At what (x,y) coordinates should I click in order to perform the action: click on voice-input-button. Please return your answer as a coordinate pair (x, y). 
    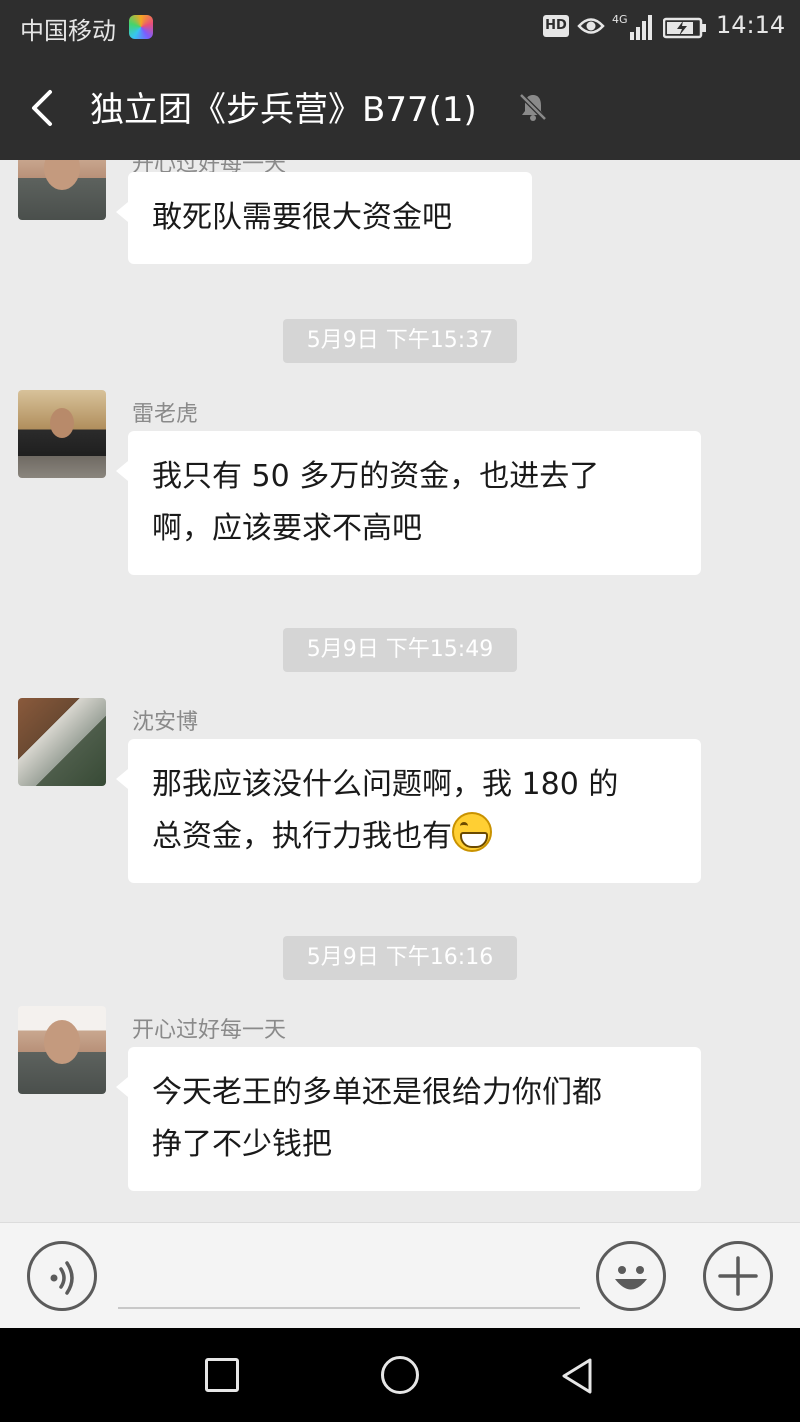
    Looking at the image, I should click on (62, 1276).